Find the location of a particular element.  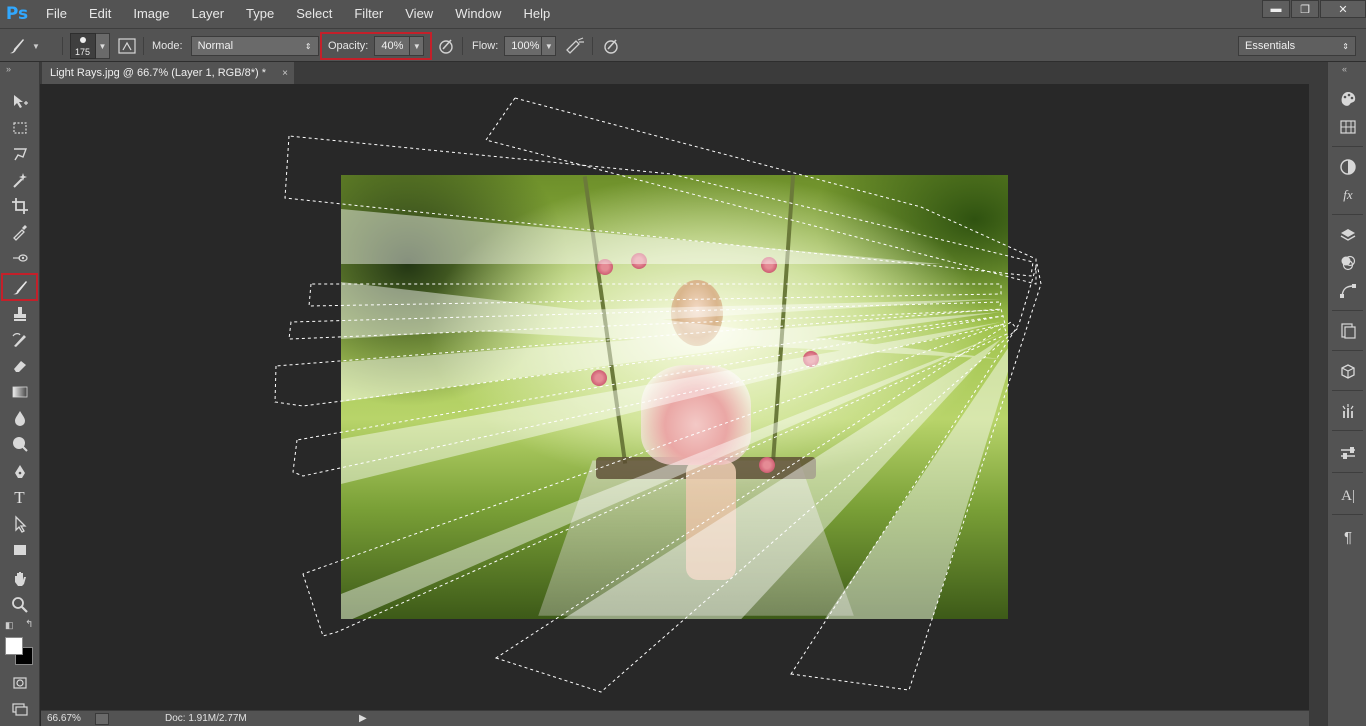

tools-panel: » T ◧ ↰ is located at coordinates (20, 394).